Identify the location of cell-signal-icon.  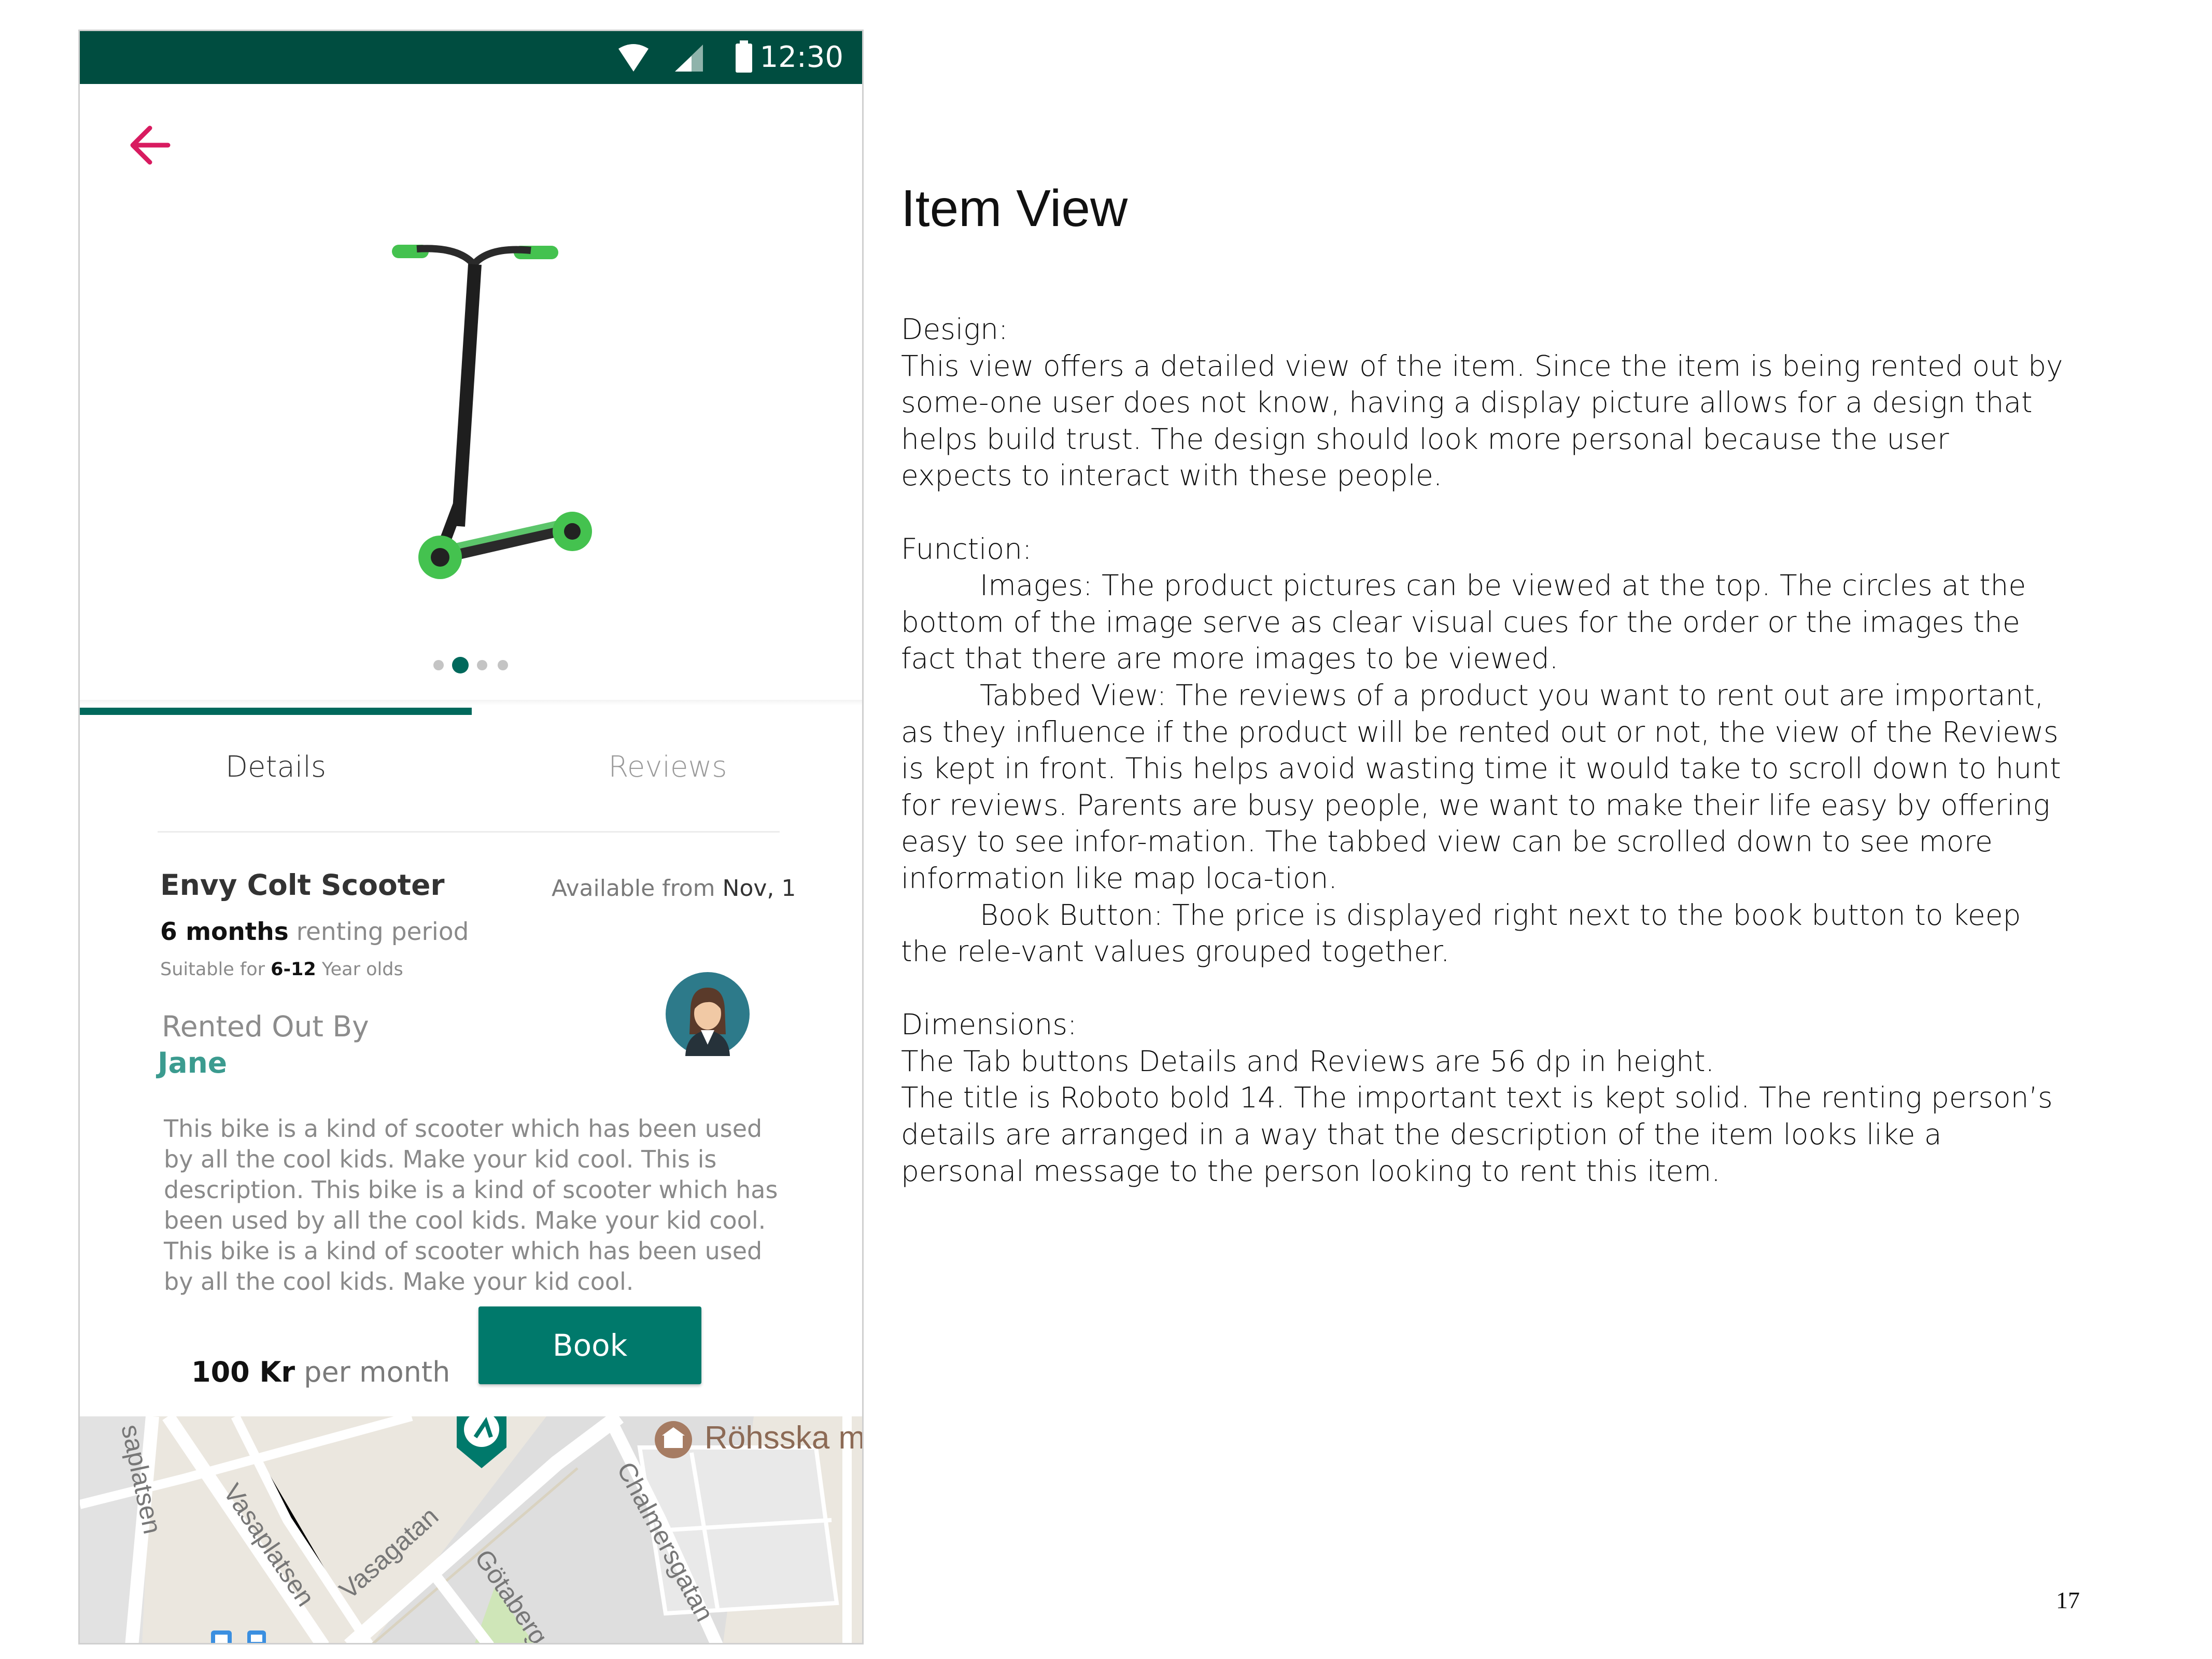
(689, 59).